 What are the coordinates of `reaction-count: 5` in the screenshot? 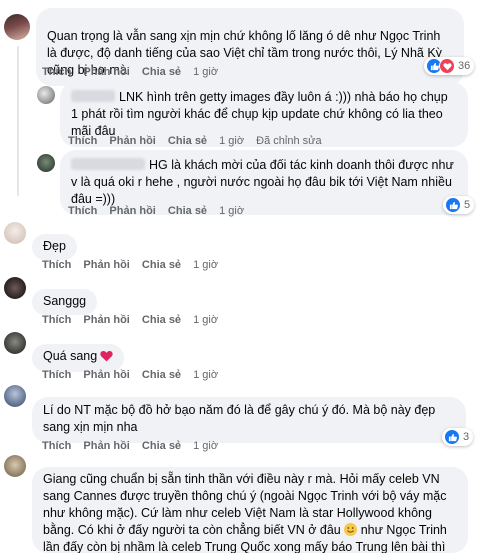 It's located at (467, 205).